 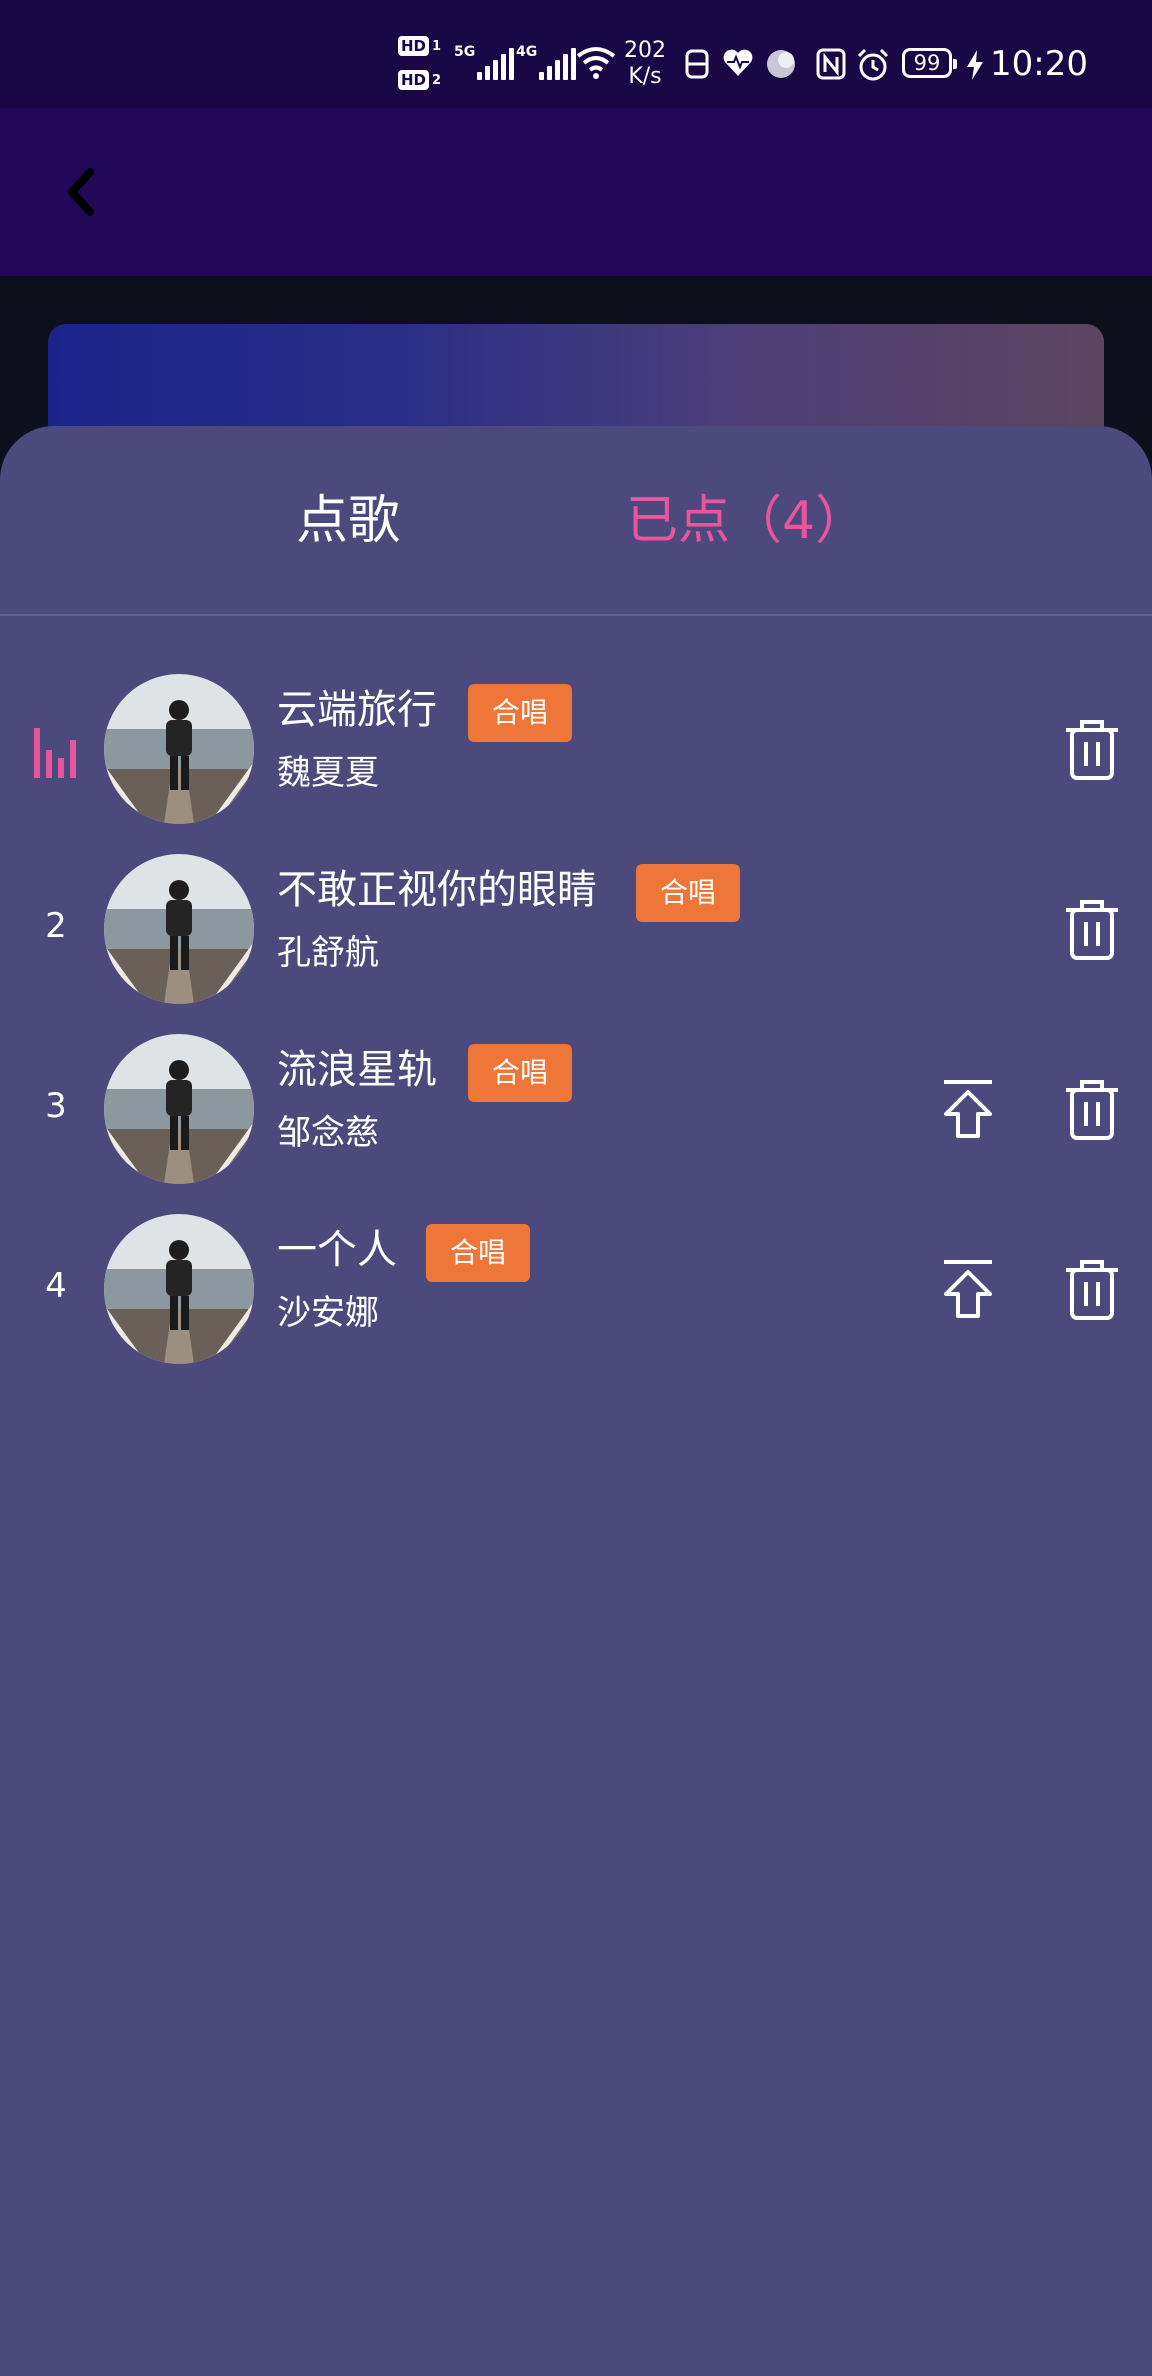 I want to click on hd2-sub: 2, so click(x=437, y=80).